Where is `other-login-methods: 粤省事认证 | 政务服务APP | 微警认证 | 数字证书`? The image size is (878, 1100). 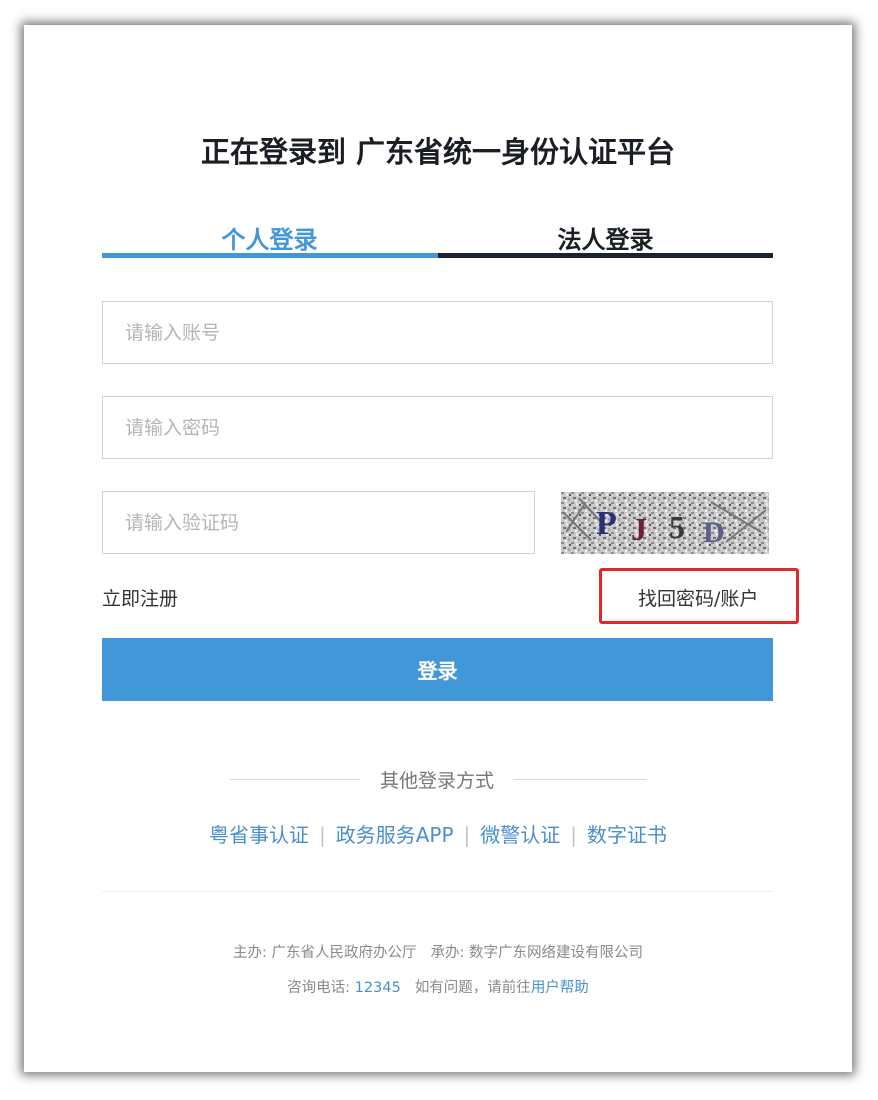
other-login-methods: 粤省事认证 | 政务服务APP | 微警认证 | 数字证书 is located at coordinates (438, 833).